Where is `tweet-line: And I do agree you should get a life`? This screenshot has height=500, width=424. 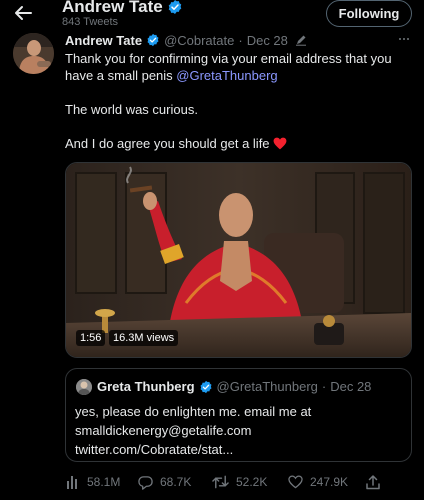 tweet-line: And I do agree you should get a life is located at coordinates (237, 143).